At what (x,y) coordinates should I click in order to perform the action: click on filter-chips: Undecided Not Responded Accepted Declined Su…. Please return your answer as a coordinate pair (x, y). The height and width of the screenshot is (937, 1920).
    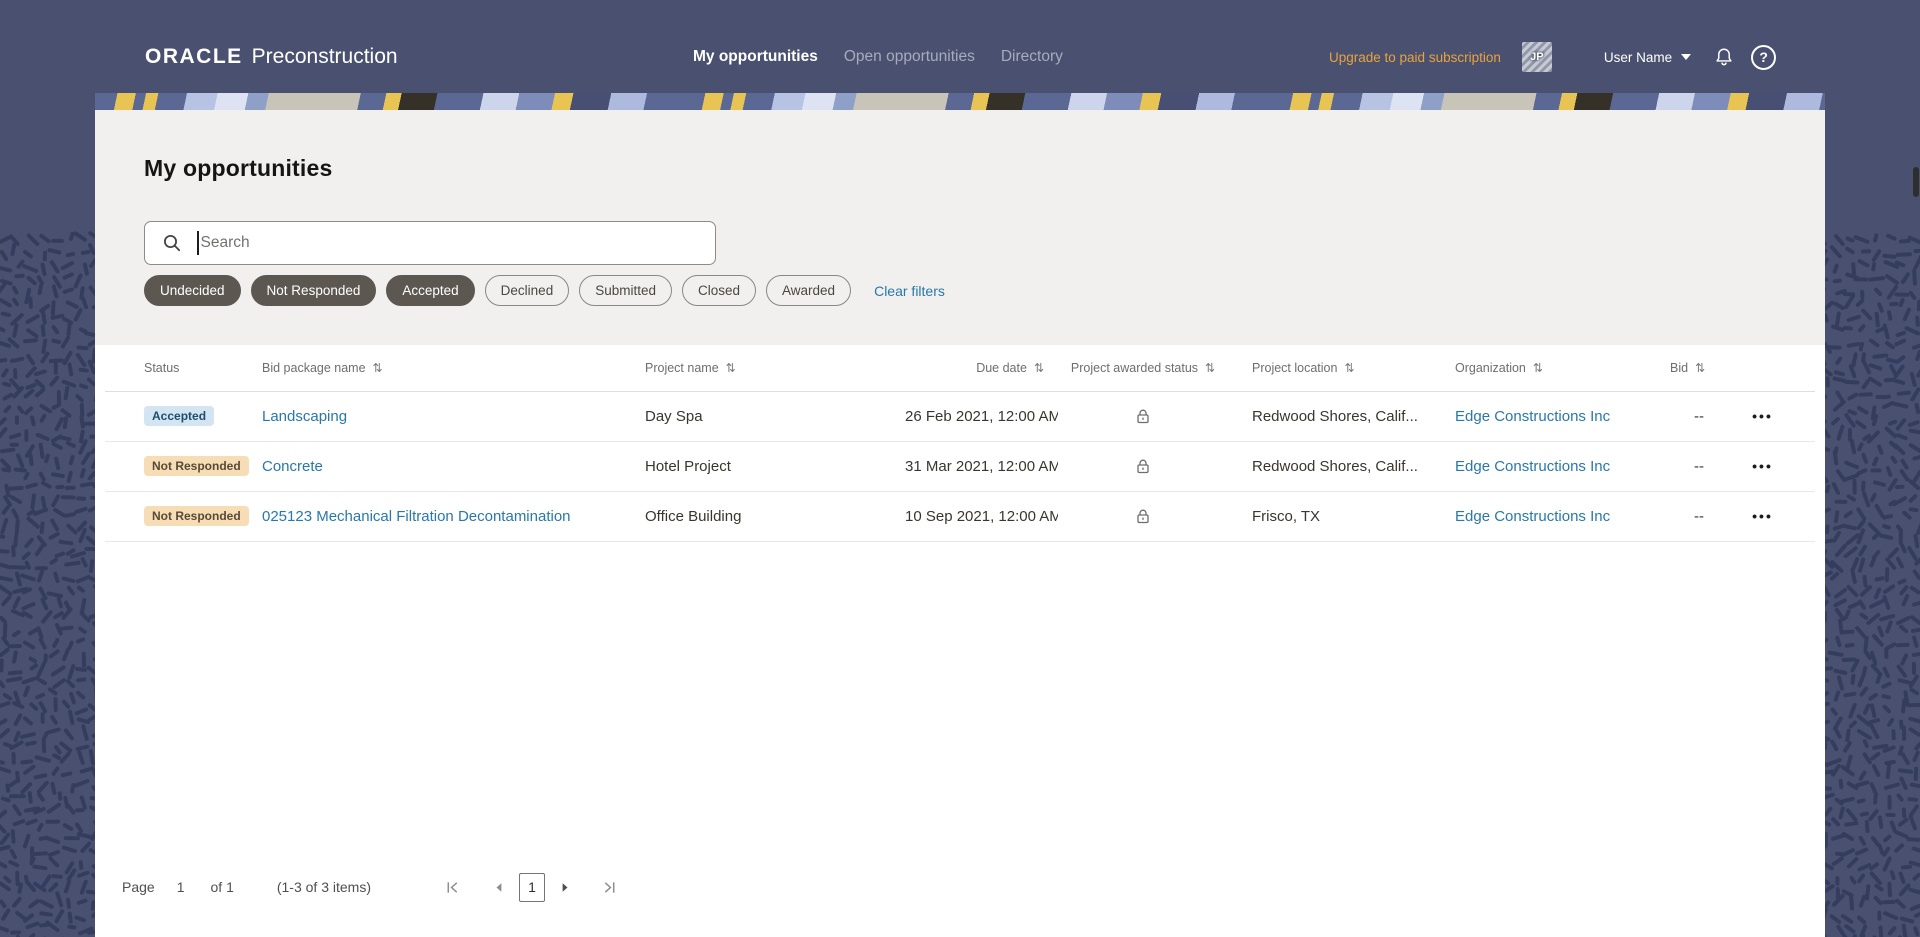
    Looking at the image, I should click on (498, 290).